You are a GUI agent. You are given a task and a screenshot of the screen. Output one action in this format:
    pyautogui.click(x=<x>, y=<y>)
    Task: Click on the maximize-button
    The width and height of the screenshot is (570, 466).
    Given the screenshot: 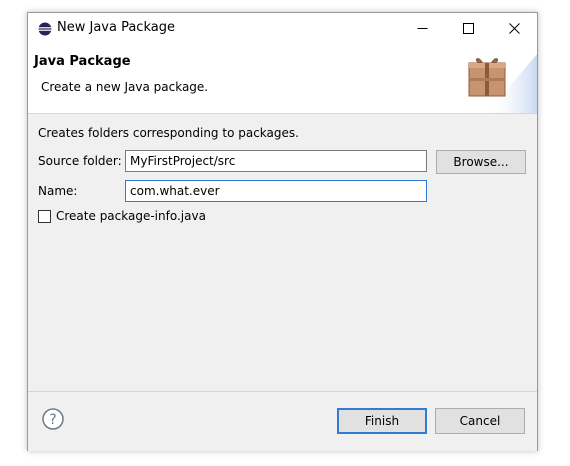 What is the action you would take?
    pyautogui.click(x=468, y=28)
    